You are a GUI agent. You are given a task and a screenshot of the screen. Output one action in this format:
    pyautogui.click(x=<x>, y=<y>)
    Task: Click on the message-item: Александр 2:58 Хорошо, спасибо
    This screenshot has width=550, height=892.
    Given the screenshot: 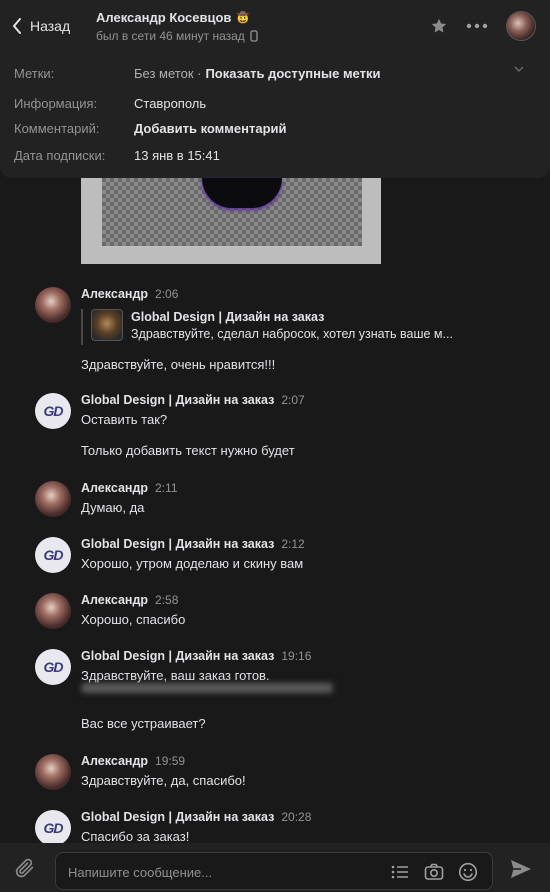 What is the action you would take?
    pyautogui.click(x=275, y=613)
    